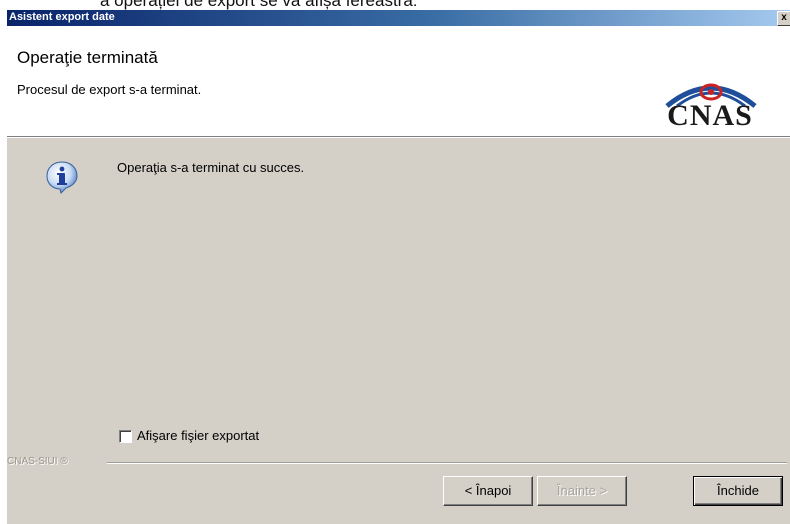 This screenshot has width=790, height=524. I want to click on footer-brand: CNAS-SIUI ®, so click(37, 461).